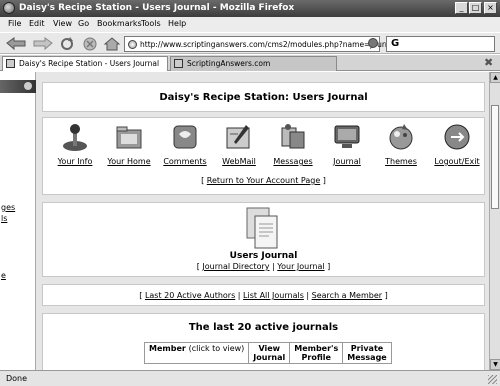 Image resolution: width=500 pixels, height=386 pixels. I want to click on bracket-close: ], so click(323, 180).